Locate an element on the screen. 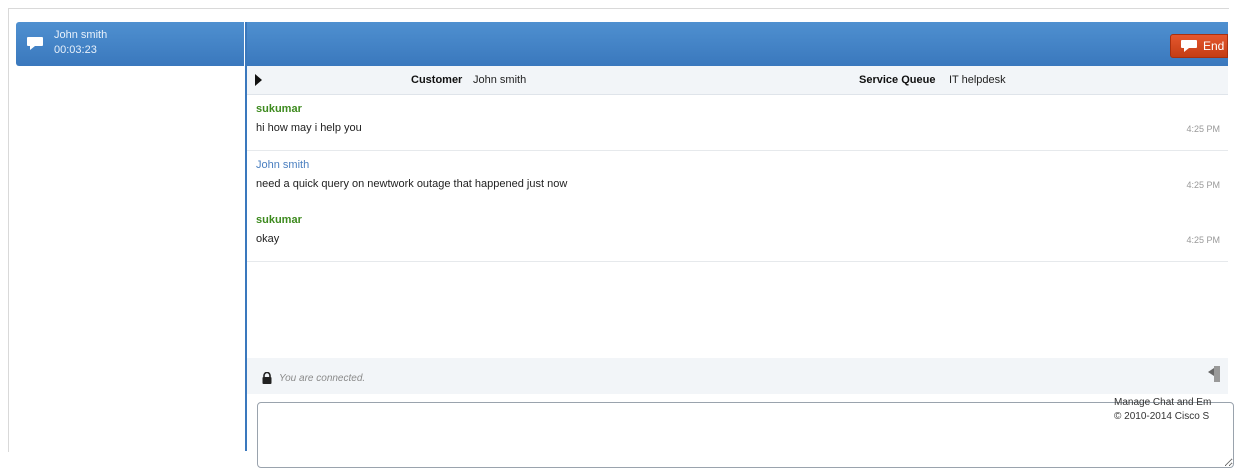 This screenshot has height=468, width=1236. connection-status-text: You are connected. is located at coordinates (322, 378).